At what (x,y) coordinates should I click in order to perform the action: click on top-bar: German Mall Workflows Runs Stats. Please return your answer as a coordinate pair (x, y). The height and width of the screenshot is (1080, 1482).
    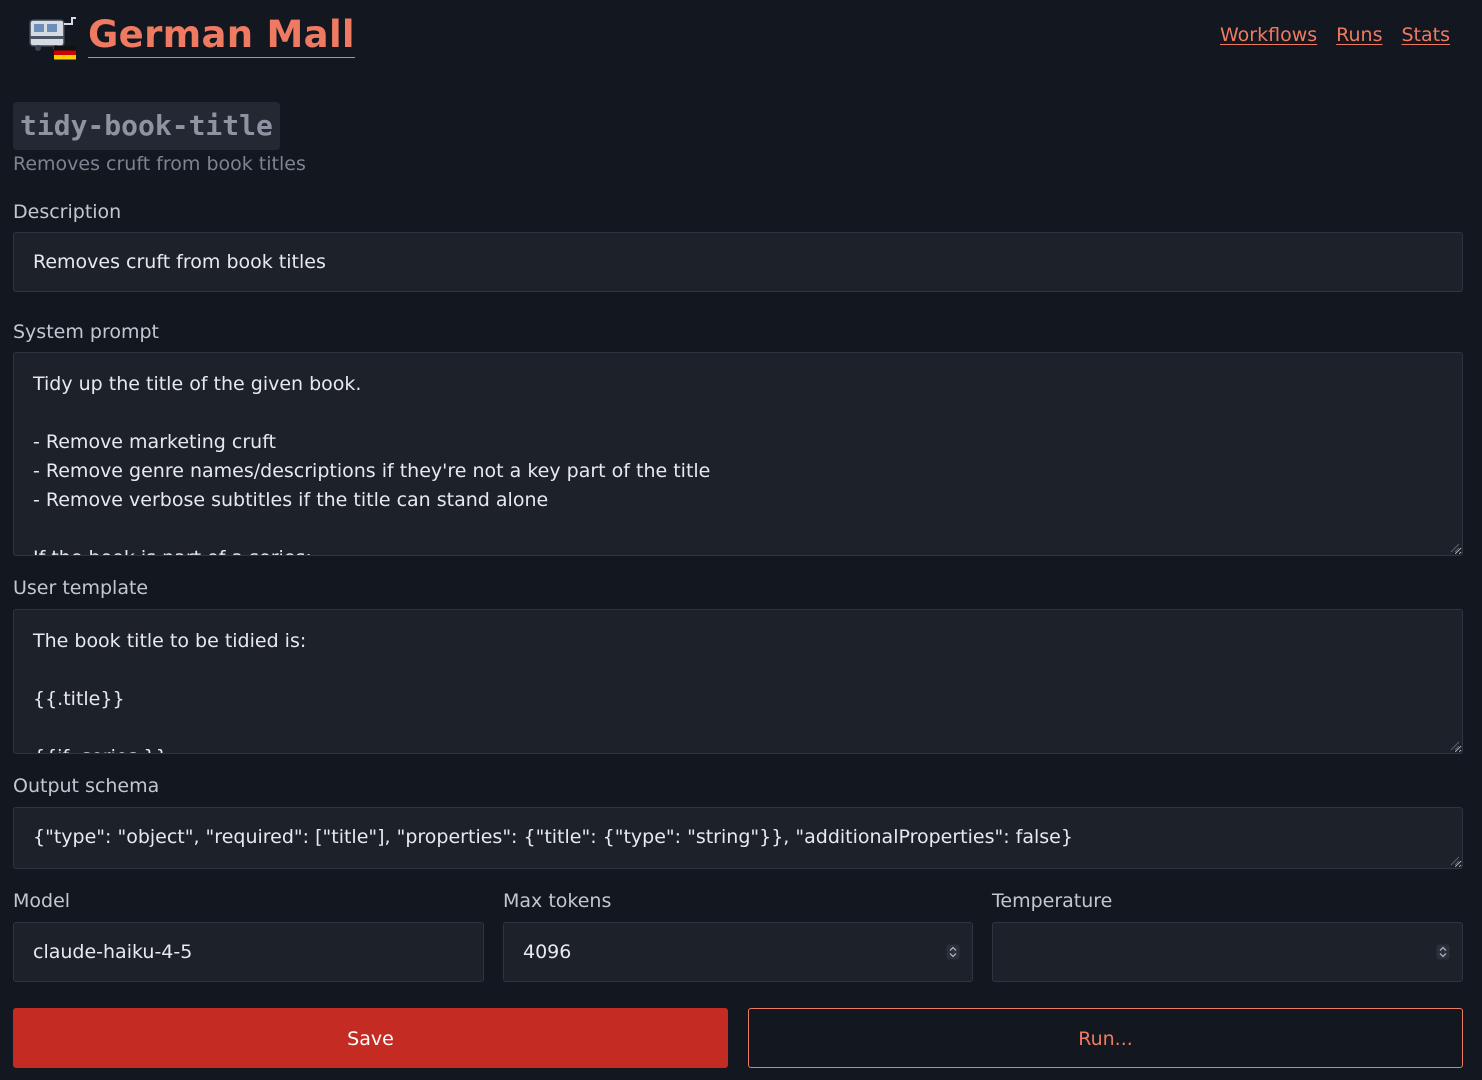
    Looking at the image, I should click on (741, 45).